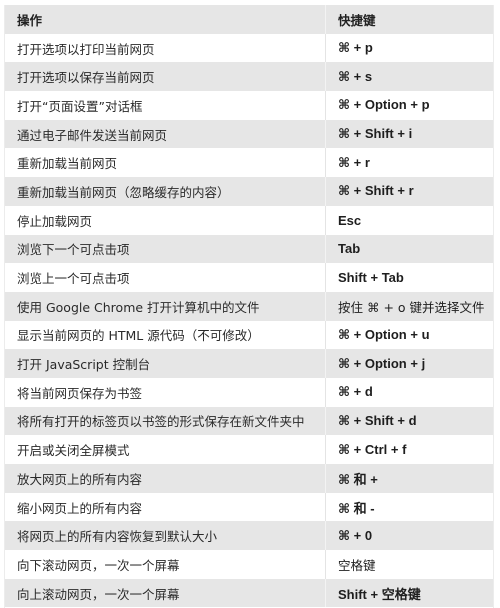 This screenshot has height=608, width=500. I want to click on table-row: 开启或关闭全屏模式 ⌘ + Ctrl + f, so click(249, 449).